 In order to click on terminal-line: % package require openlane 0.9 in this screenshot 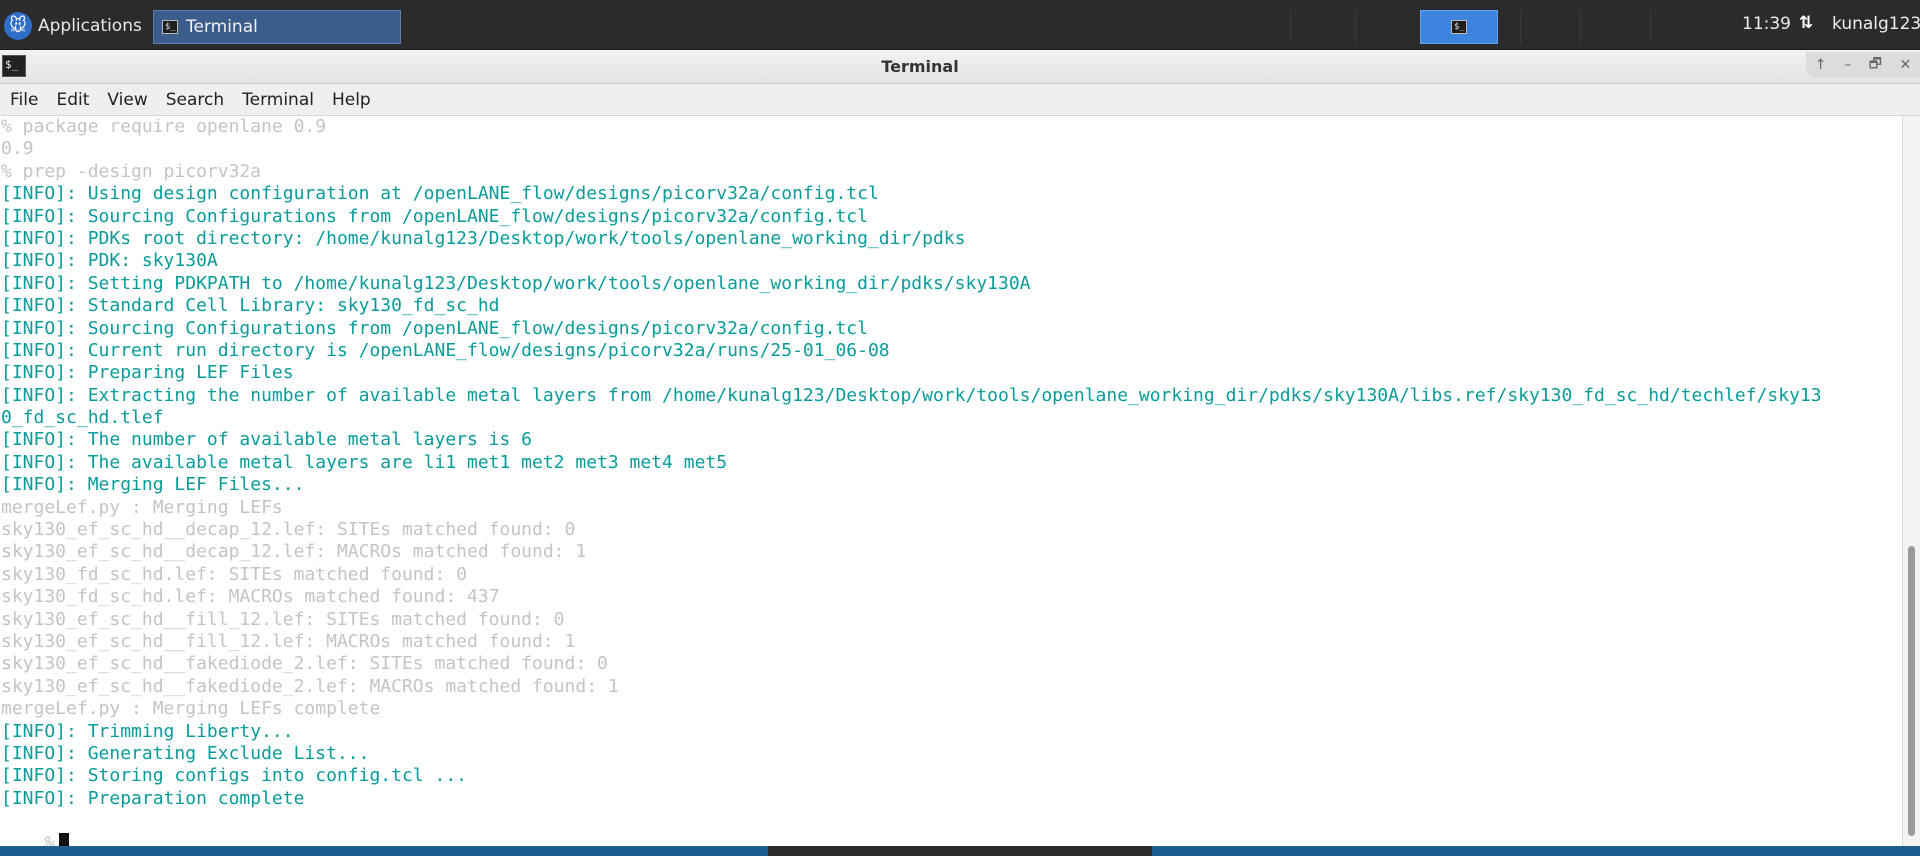, I will do `click(164, 126)`.